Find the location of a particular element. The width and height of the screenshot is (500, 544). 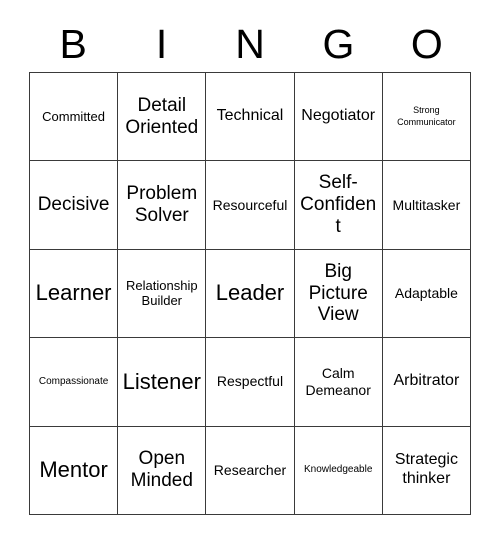

bingo-cell-label: Problem Solver is located at coordinates (162, 205).